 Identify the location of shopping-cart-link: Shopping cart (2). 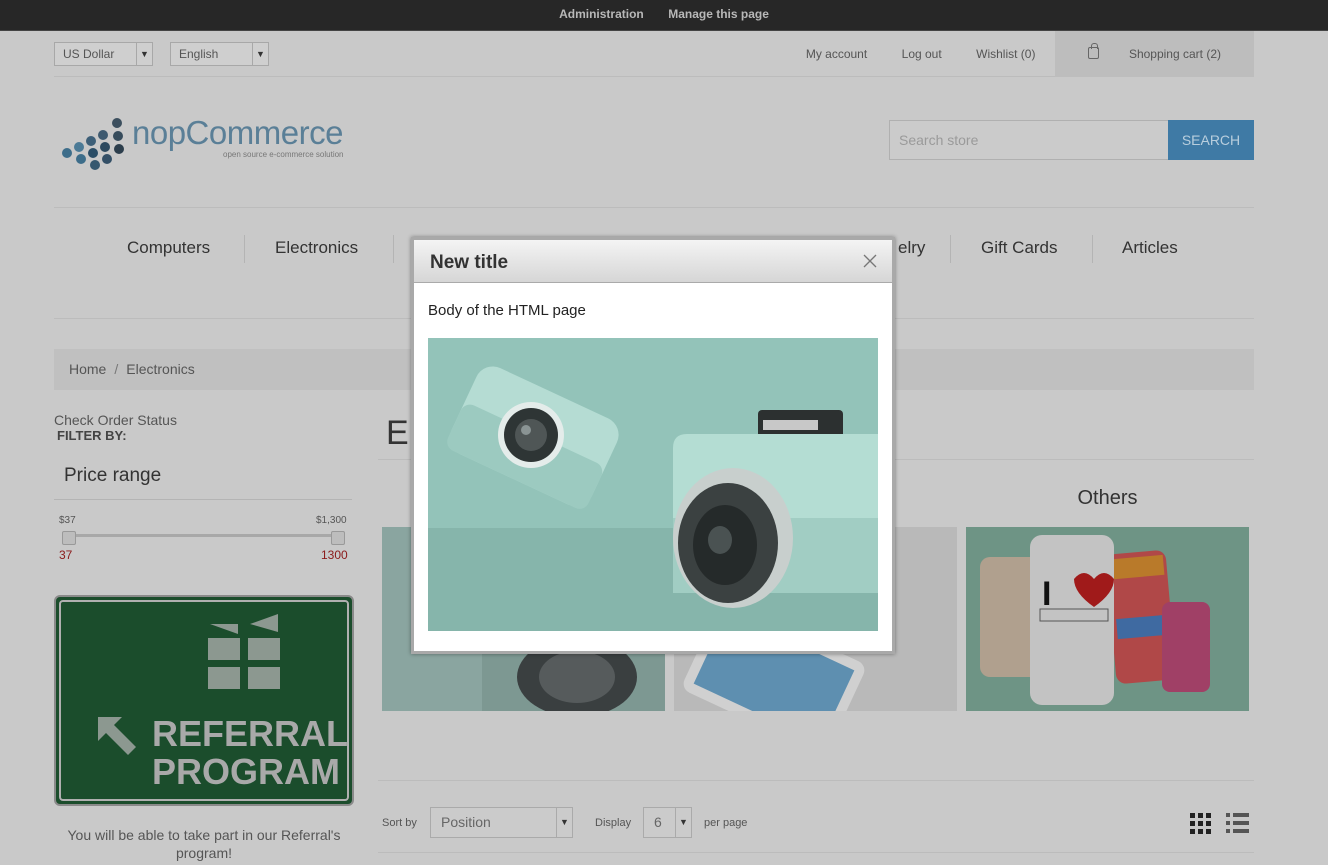
(1154, 54).